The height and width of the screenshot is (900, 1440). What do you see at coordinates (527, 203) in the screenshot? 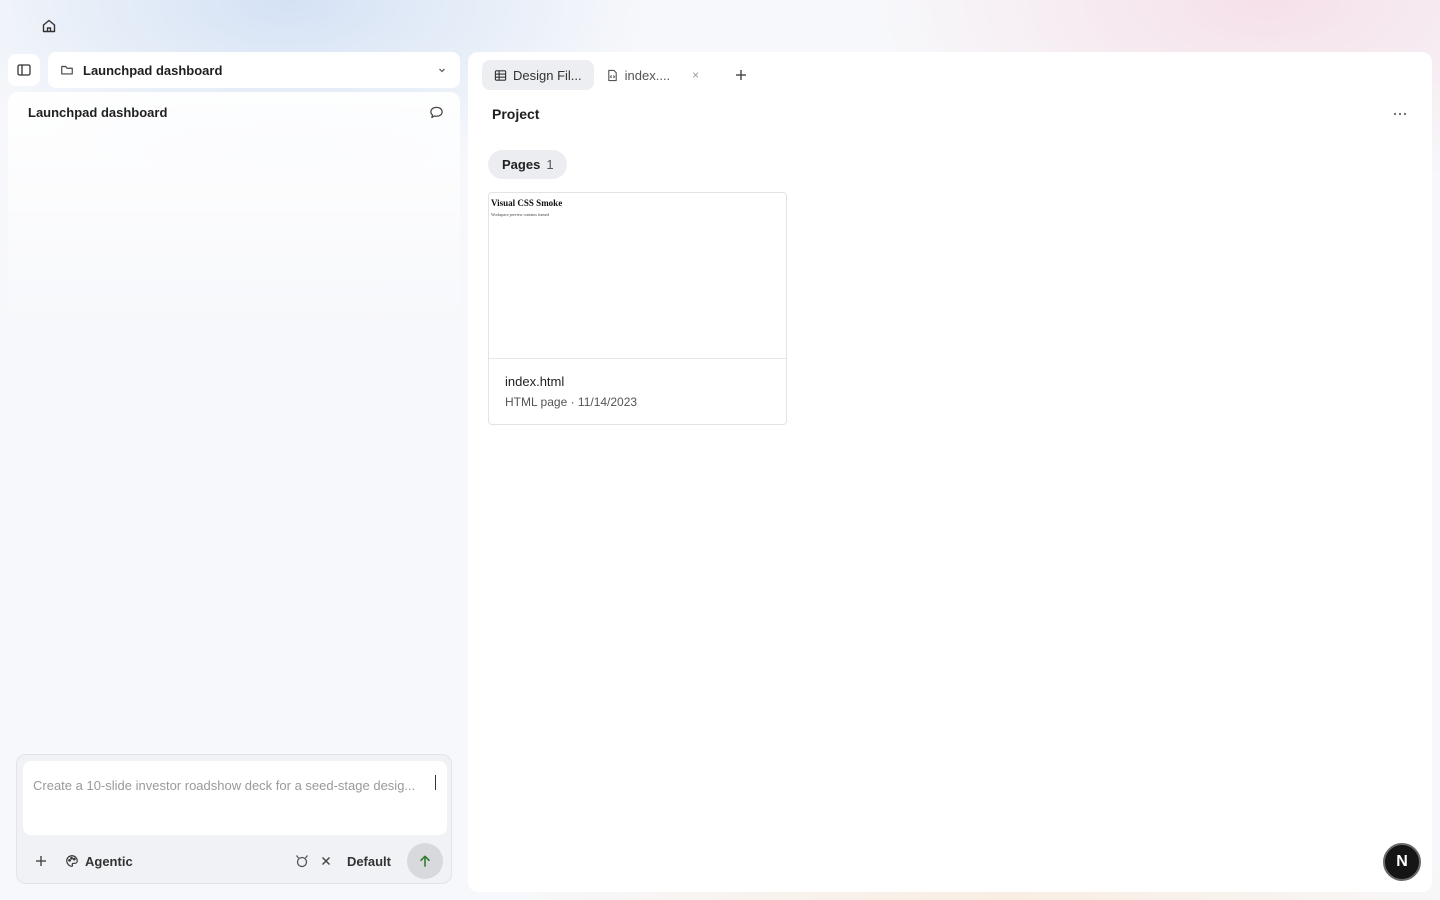
I see `preview-title: Visual CSS Smoke` at bounding box center [527, 203].